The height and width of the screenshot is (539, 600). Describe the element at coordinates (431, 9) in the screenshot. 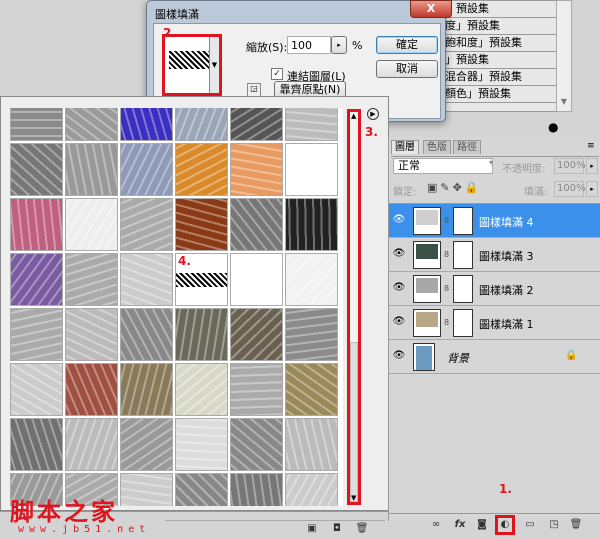

I see `close-button: X` at that location.